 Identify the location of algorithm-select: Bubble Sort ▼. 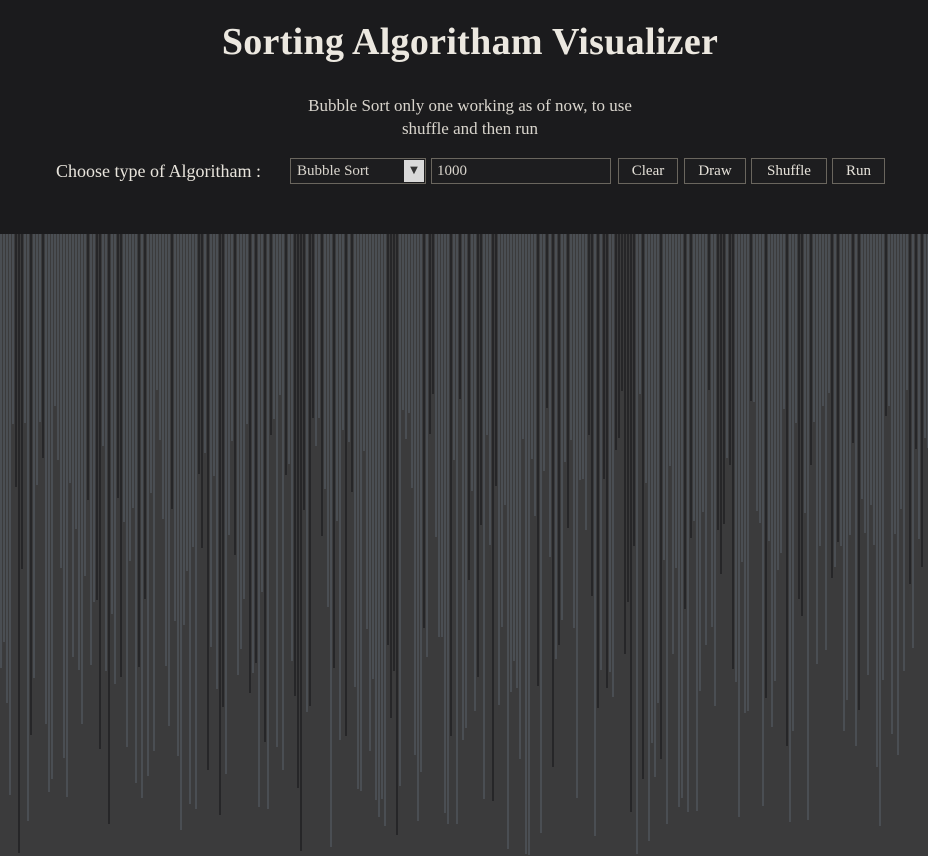
(358, 171).